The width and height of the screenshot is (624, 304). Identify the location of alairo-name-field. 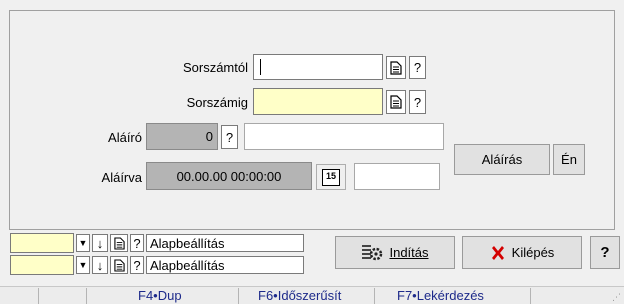
(344, 136).